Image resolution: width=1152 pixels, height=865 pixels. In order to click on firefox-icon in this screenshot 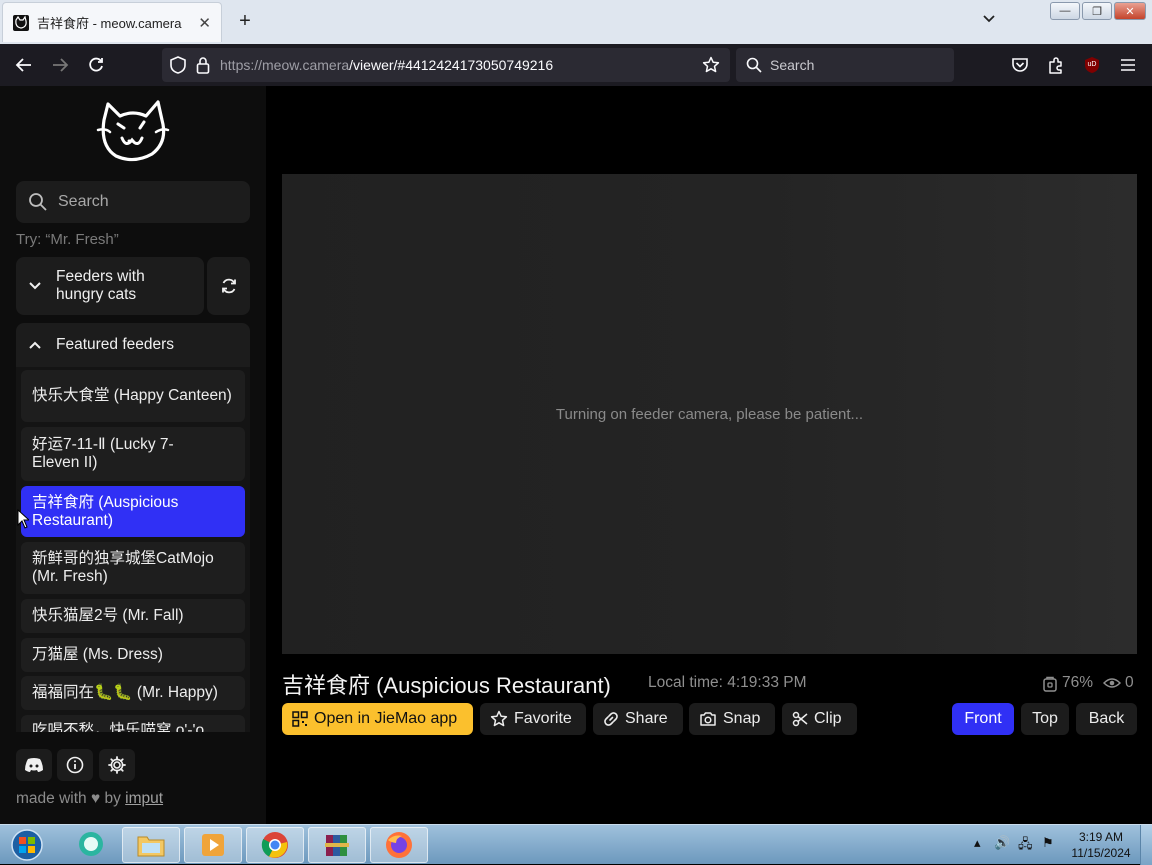, I will do `click(399, 845)`.